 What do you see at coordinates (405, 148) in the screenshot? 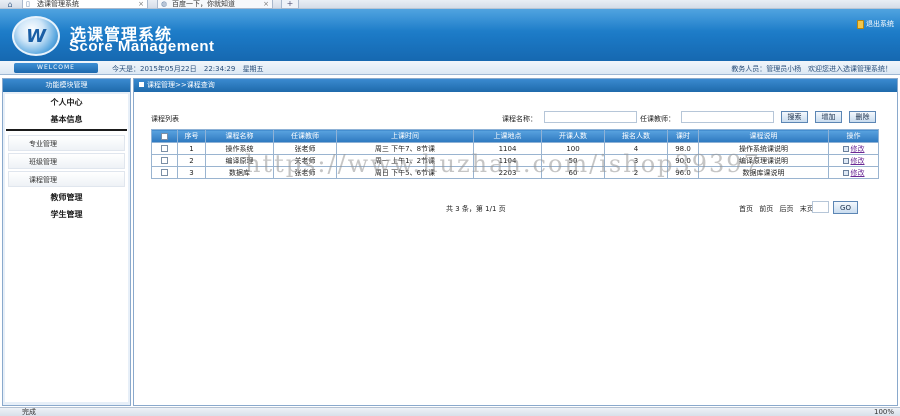
I see `cell-time: 周三 下午7、8节课` at bounding box center [405, 148].